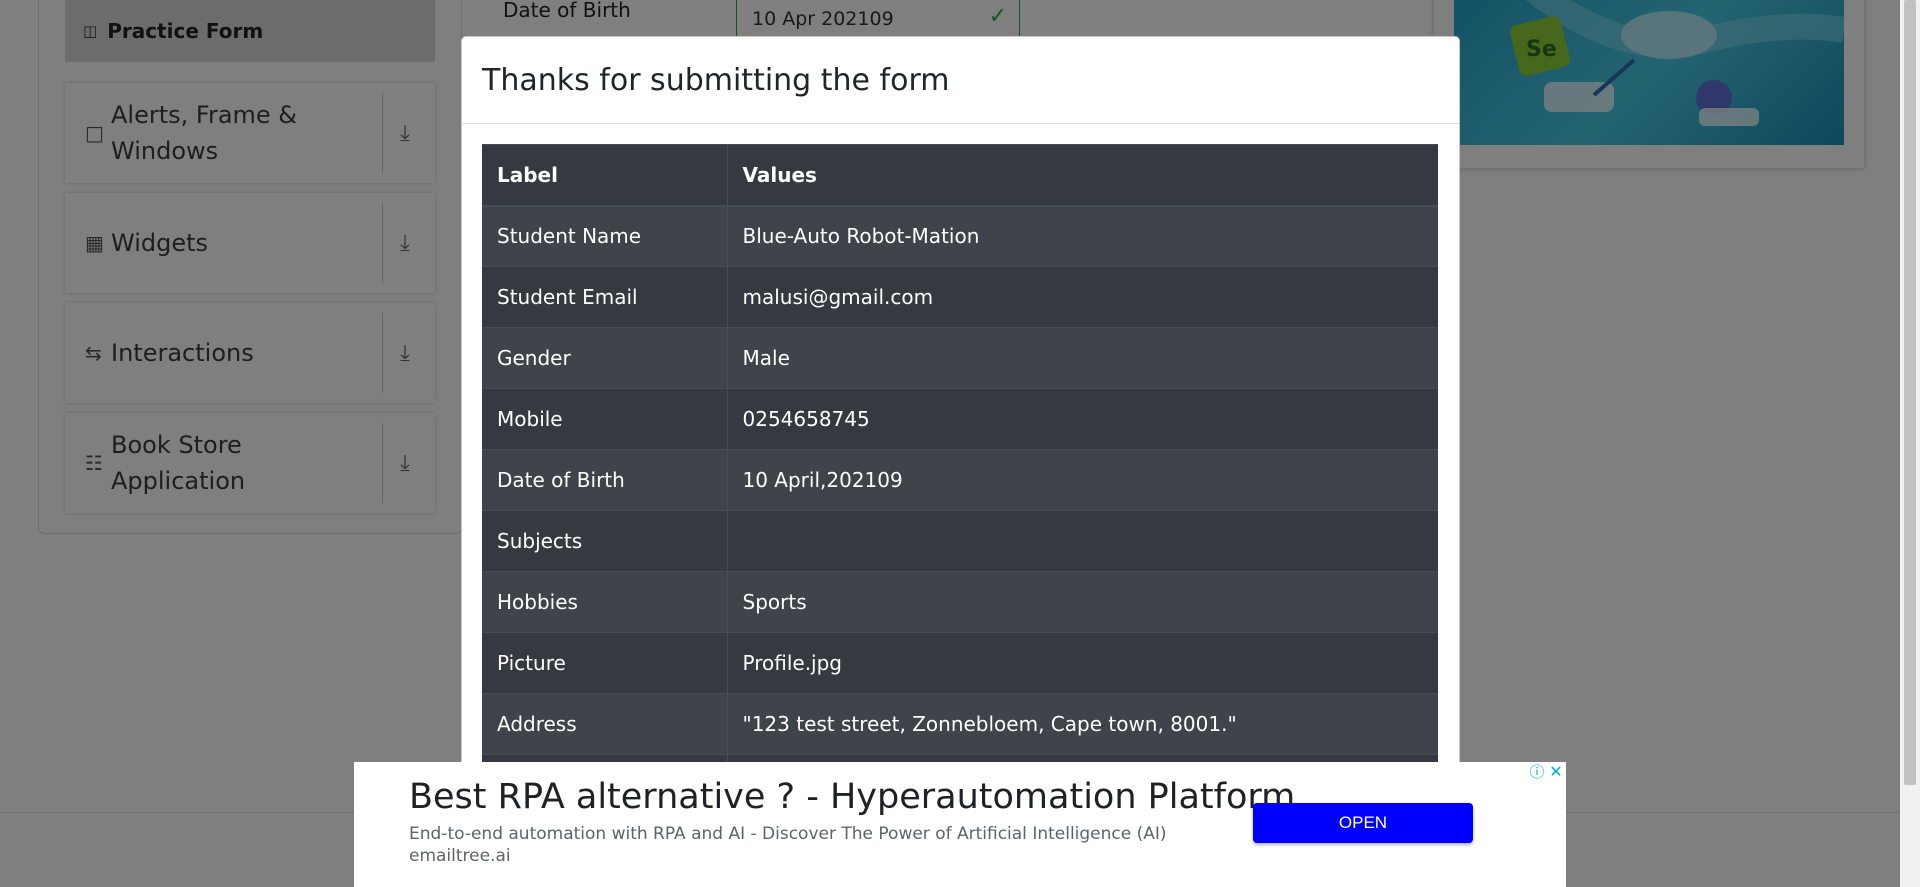 The width and height of the screenshot is (1920, 887). What do you see at coordinates (605, 663) in the screenshot?
I see `row-label: Picture` at bounding box center [605, 663].